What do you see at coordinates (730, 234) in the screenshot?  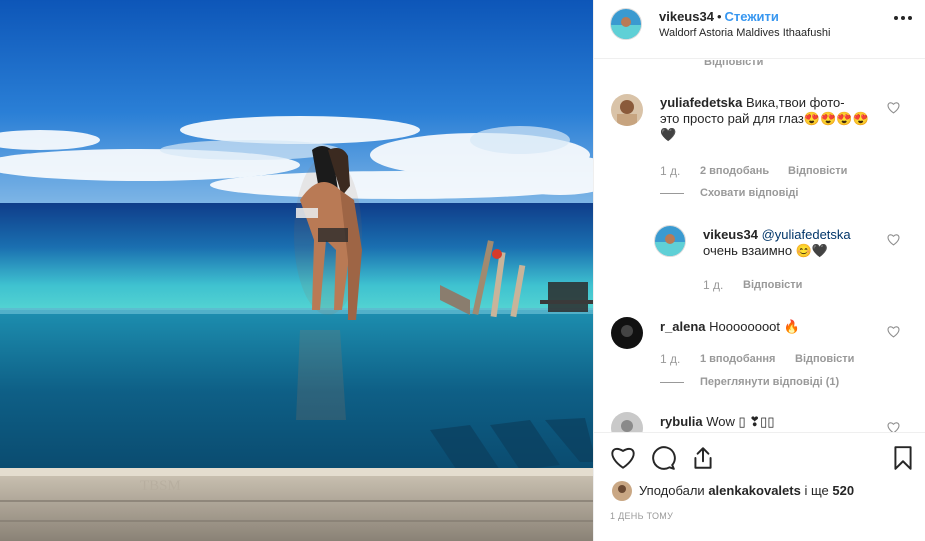 I see `reply-username: vikeus34` at bounding box center [730, 234].